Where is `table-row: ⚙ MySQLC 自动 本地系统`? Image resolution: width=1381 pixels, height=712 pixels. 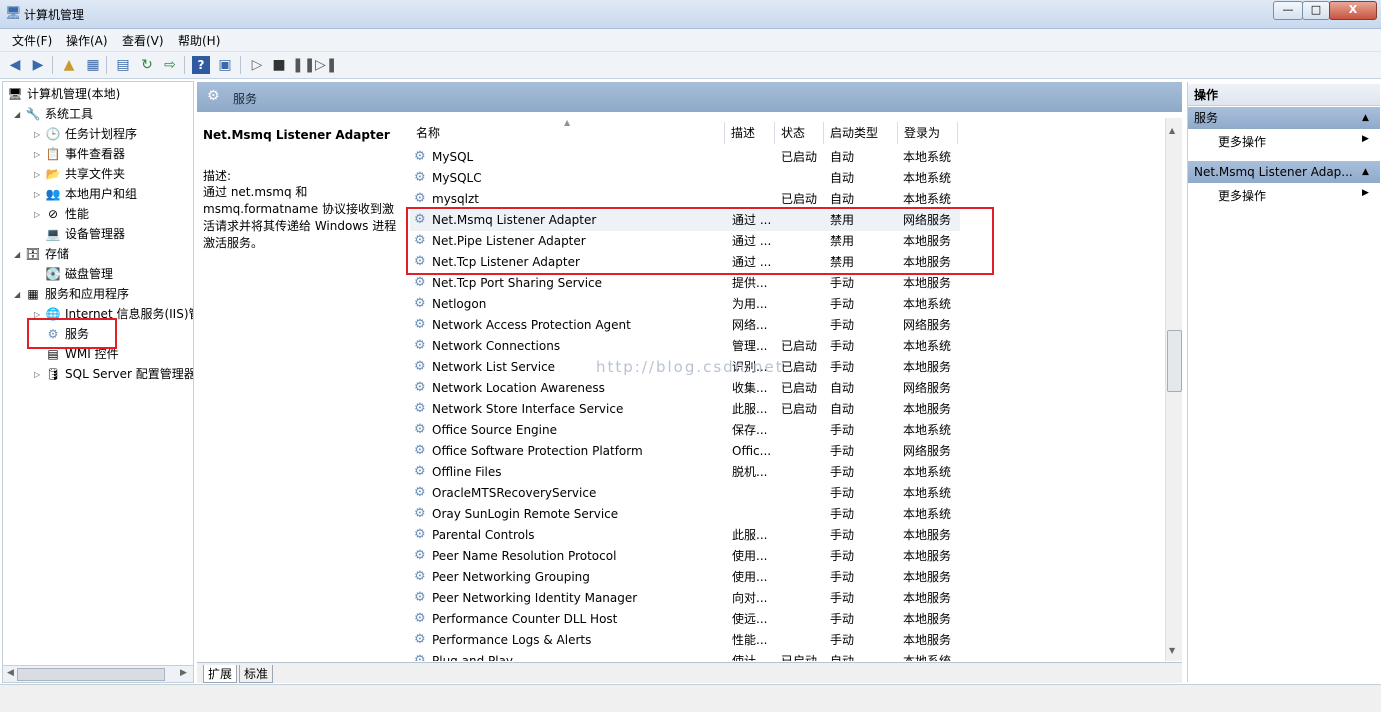 table-row: ⚙ MySQLC 自动 本地系统 is located at coordinates (685, 178).